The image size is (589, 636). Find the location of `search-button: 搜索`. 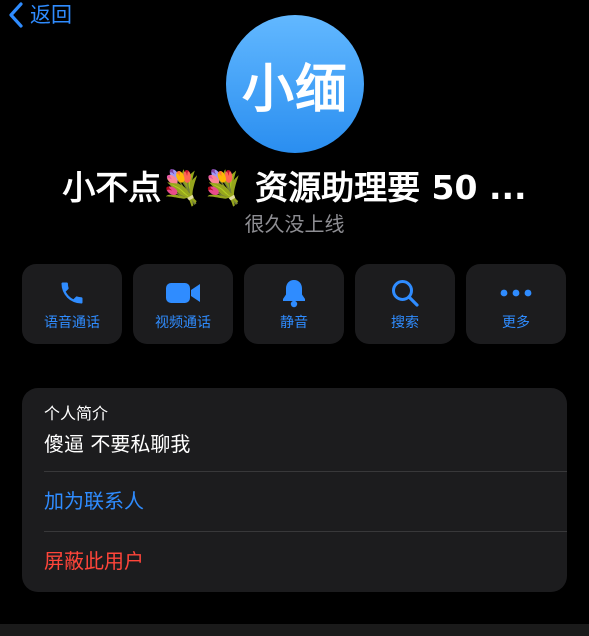

search-button: 搜索 is located at coordinates (405, 304).